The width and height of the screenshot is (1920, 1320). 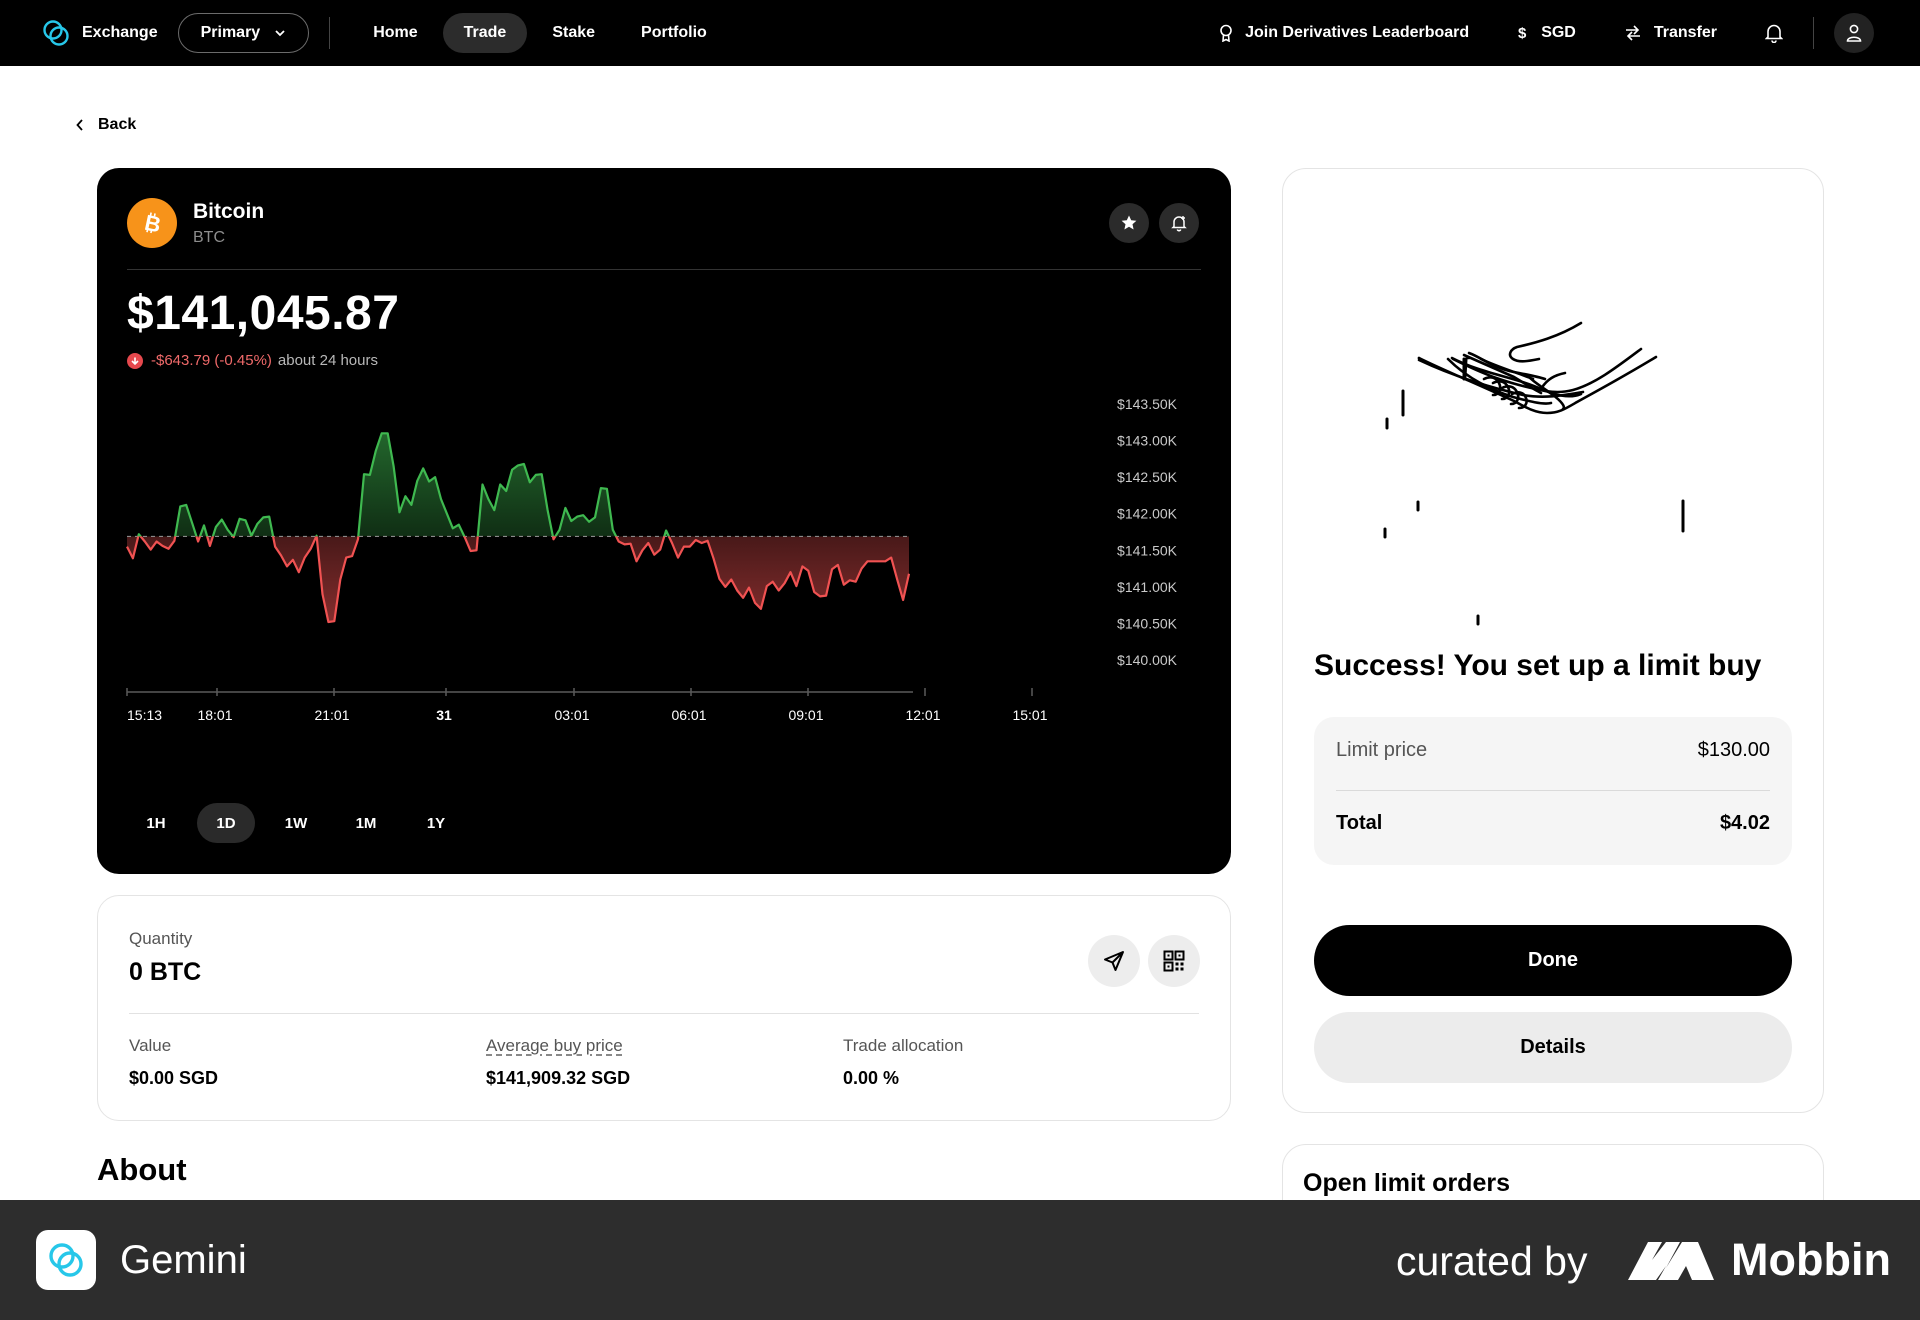 I want to click on receive-qr-button, so click(x=1174, y=961).